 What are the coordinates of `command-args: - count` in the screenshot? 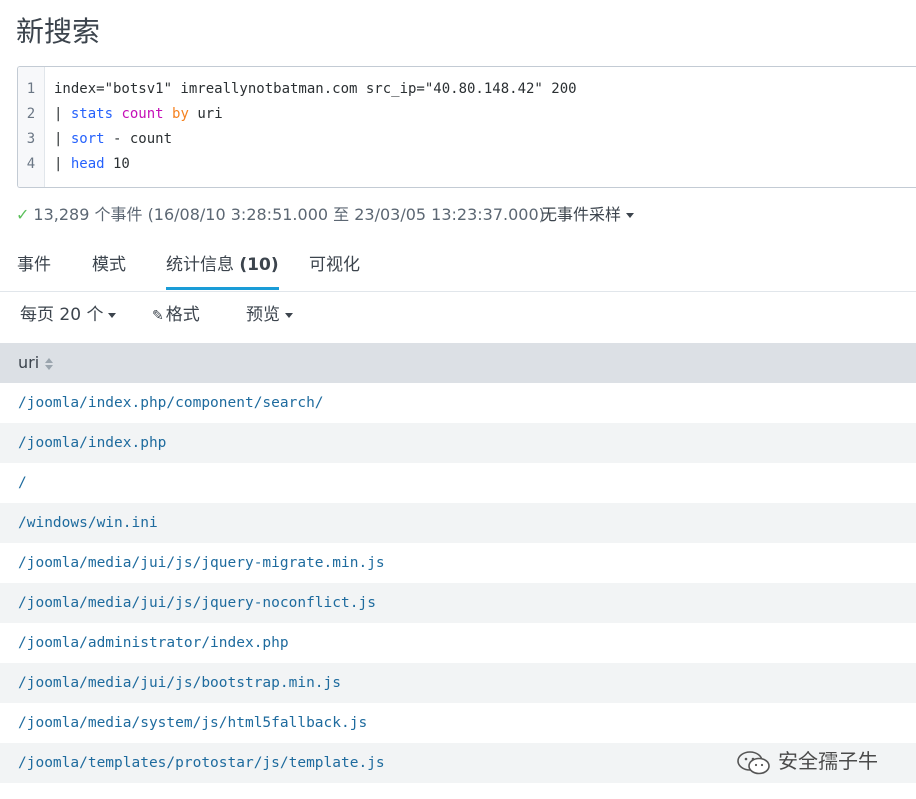 It's located at (138, 139).